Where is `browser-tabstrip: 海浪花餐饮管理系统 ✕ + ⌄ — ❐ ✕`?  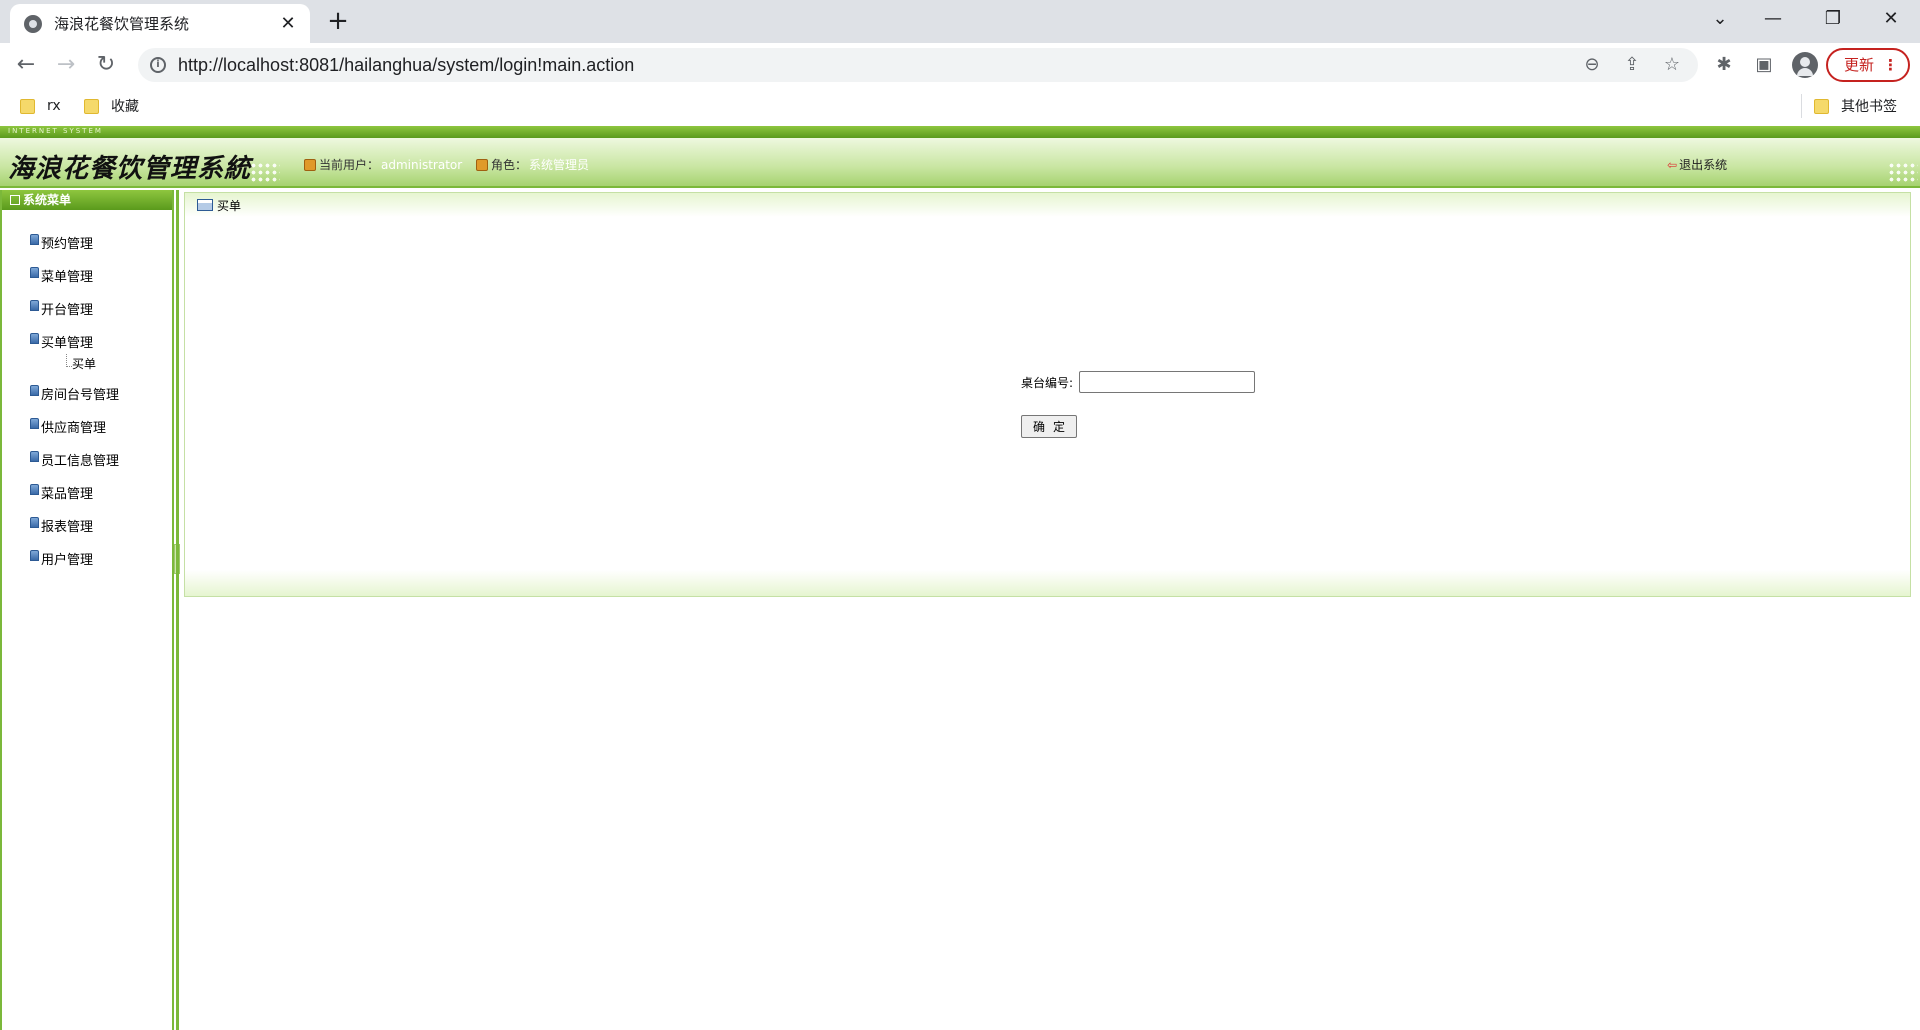
browser-tabstrip: 海浪花餐饮管理系统 ✕ + ⌄ — ❐ ✕ is located at coordinates (960, 21).